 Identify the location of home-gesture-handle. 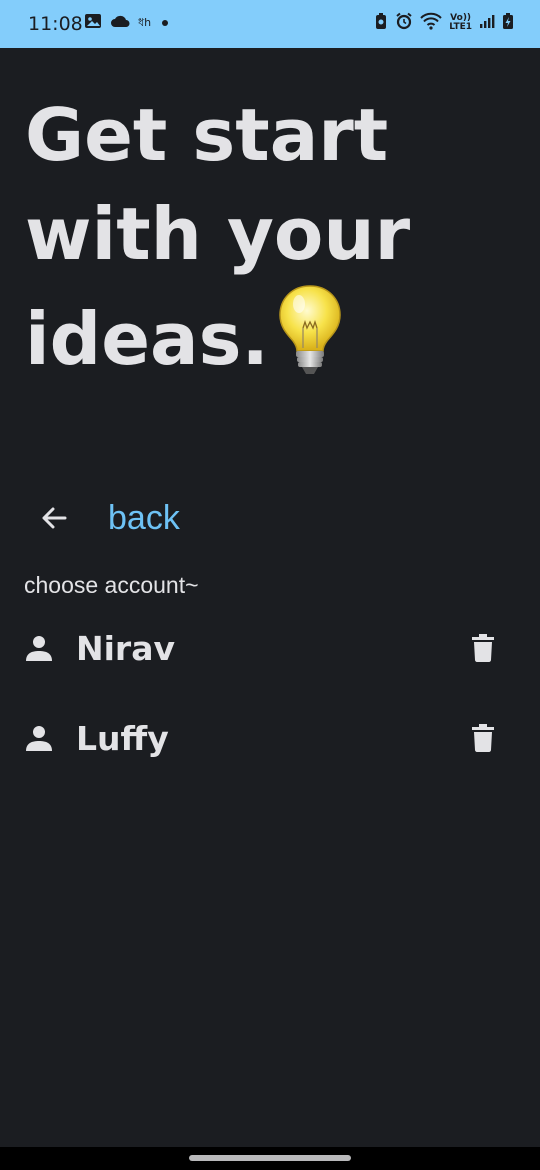
(270, 1158).